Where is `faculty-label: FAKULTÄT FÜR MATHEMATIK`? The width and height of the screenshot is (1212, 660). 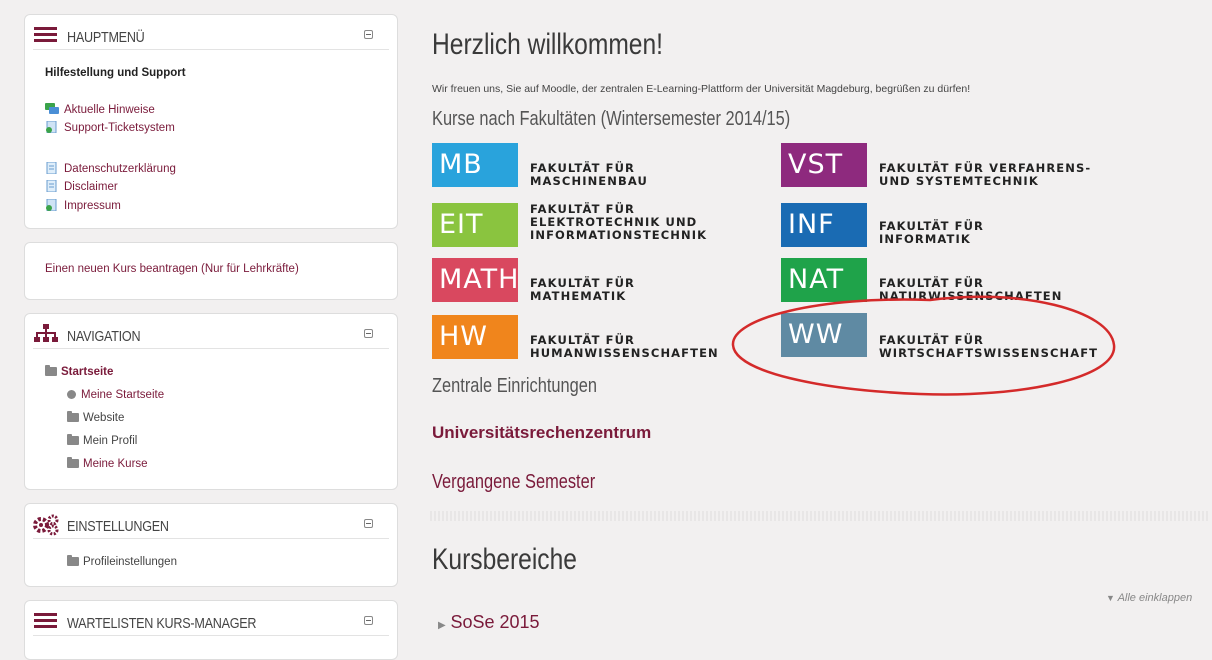
faculty-label: FAKULTÄT FÜR MATHEMATIK is located at coordinates (582, 289).